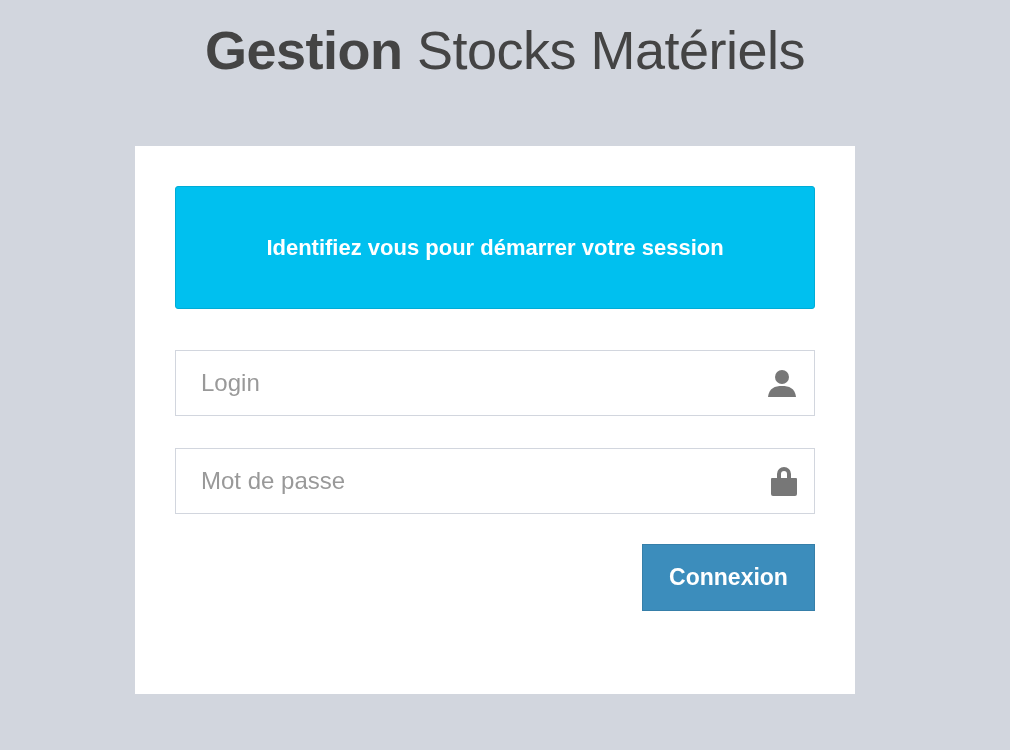 Image resolution: width=1010 pixels, height=750 pixels. I want to click on user-icon, so click(782, 383).